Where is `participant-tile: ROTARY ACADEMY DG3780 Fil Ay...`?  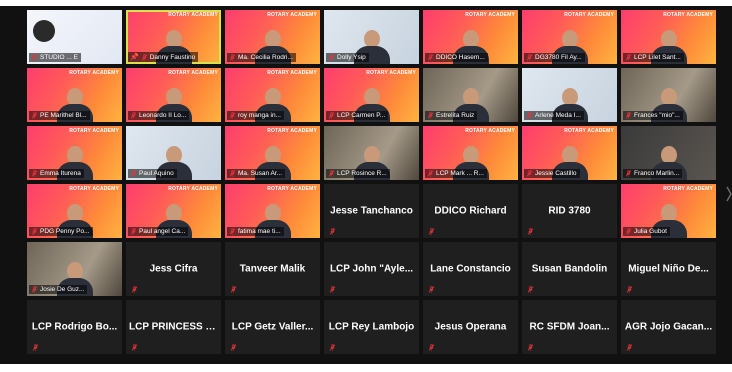
participant-tile: ROTARY ACADEMY DG3780 Fil Ay... is located at coordinates (569, 37).